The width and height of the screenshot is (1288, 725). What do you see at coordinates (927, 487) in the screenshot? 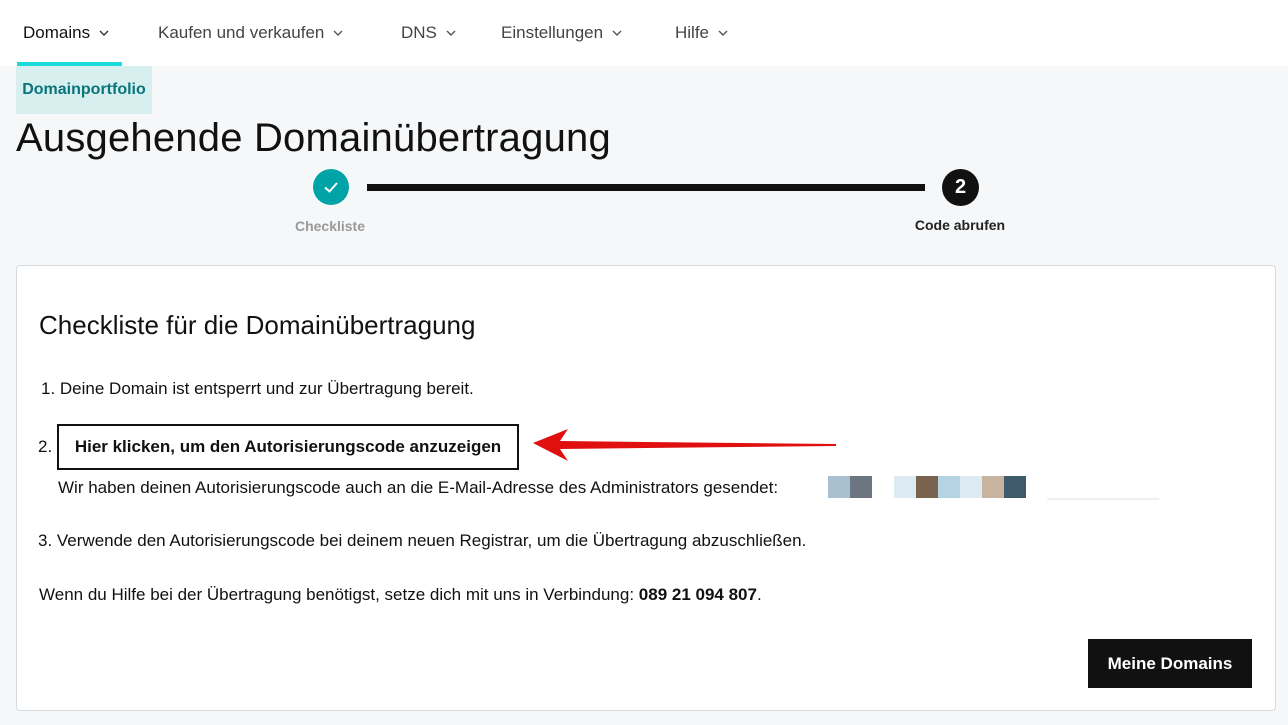
I see `redacted-admin-email` at bounding box center [927, 487].